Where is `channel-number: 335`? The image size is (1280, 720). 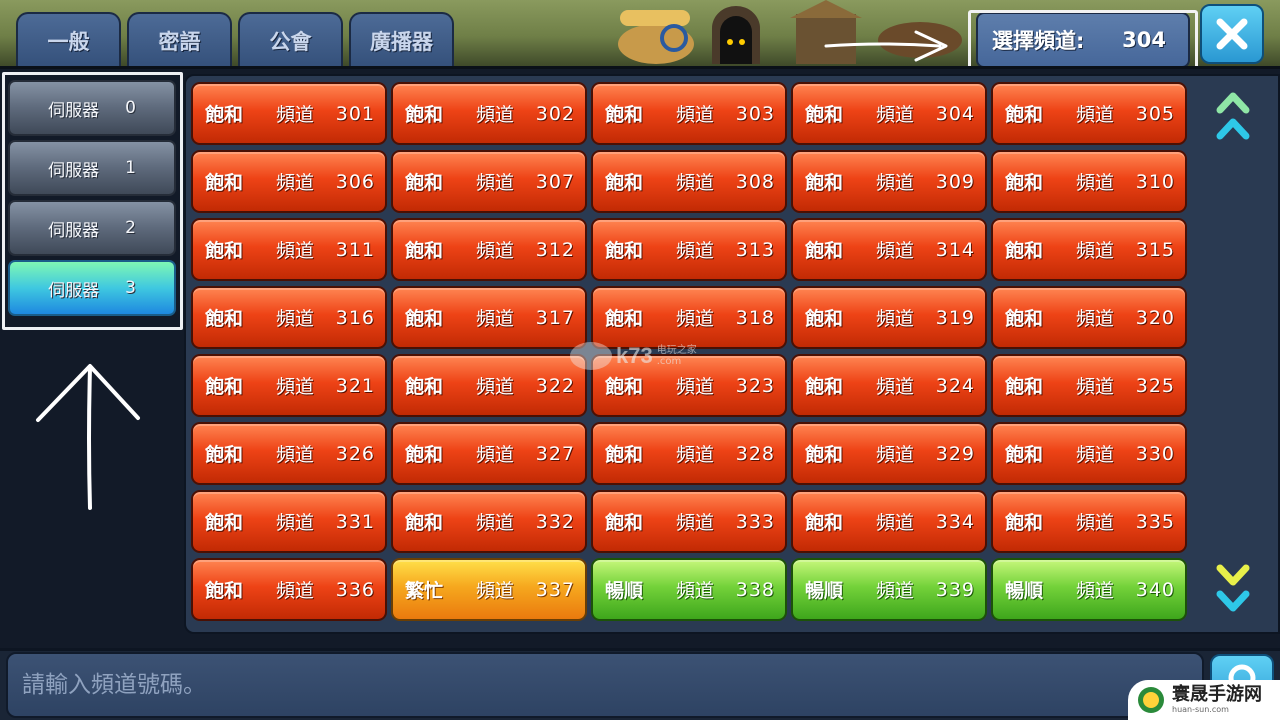
channel-number: 335 is located at coordinates (1155, 521).